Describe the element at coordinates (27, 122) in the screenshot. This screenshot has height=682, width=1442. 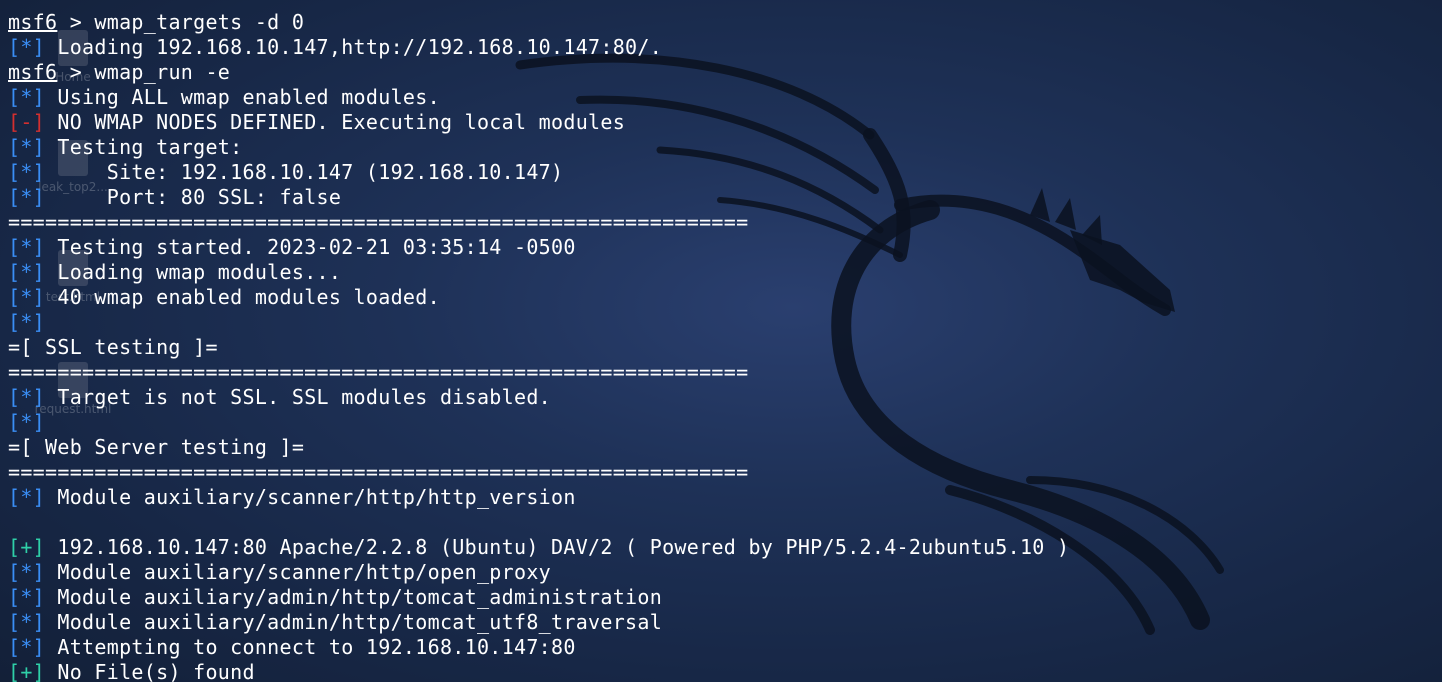
I see `status-tag: [-]` at that location.